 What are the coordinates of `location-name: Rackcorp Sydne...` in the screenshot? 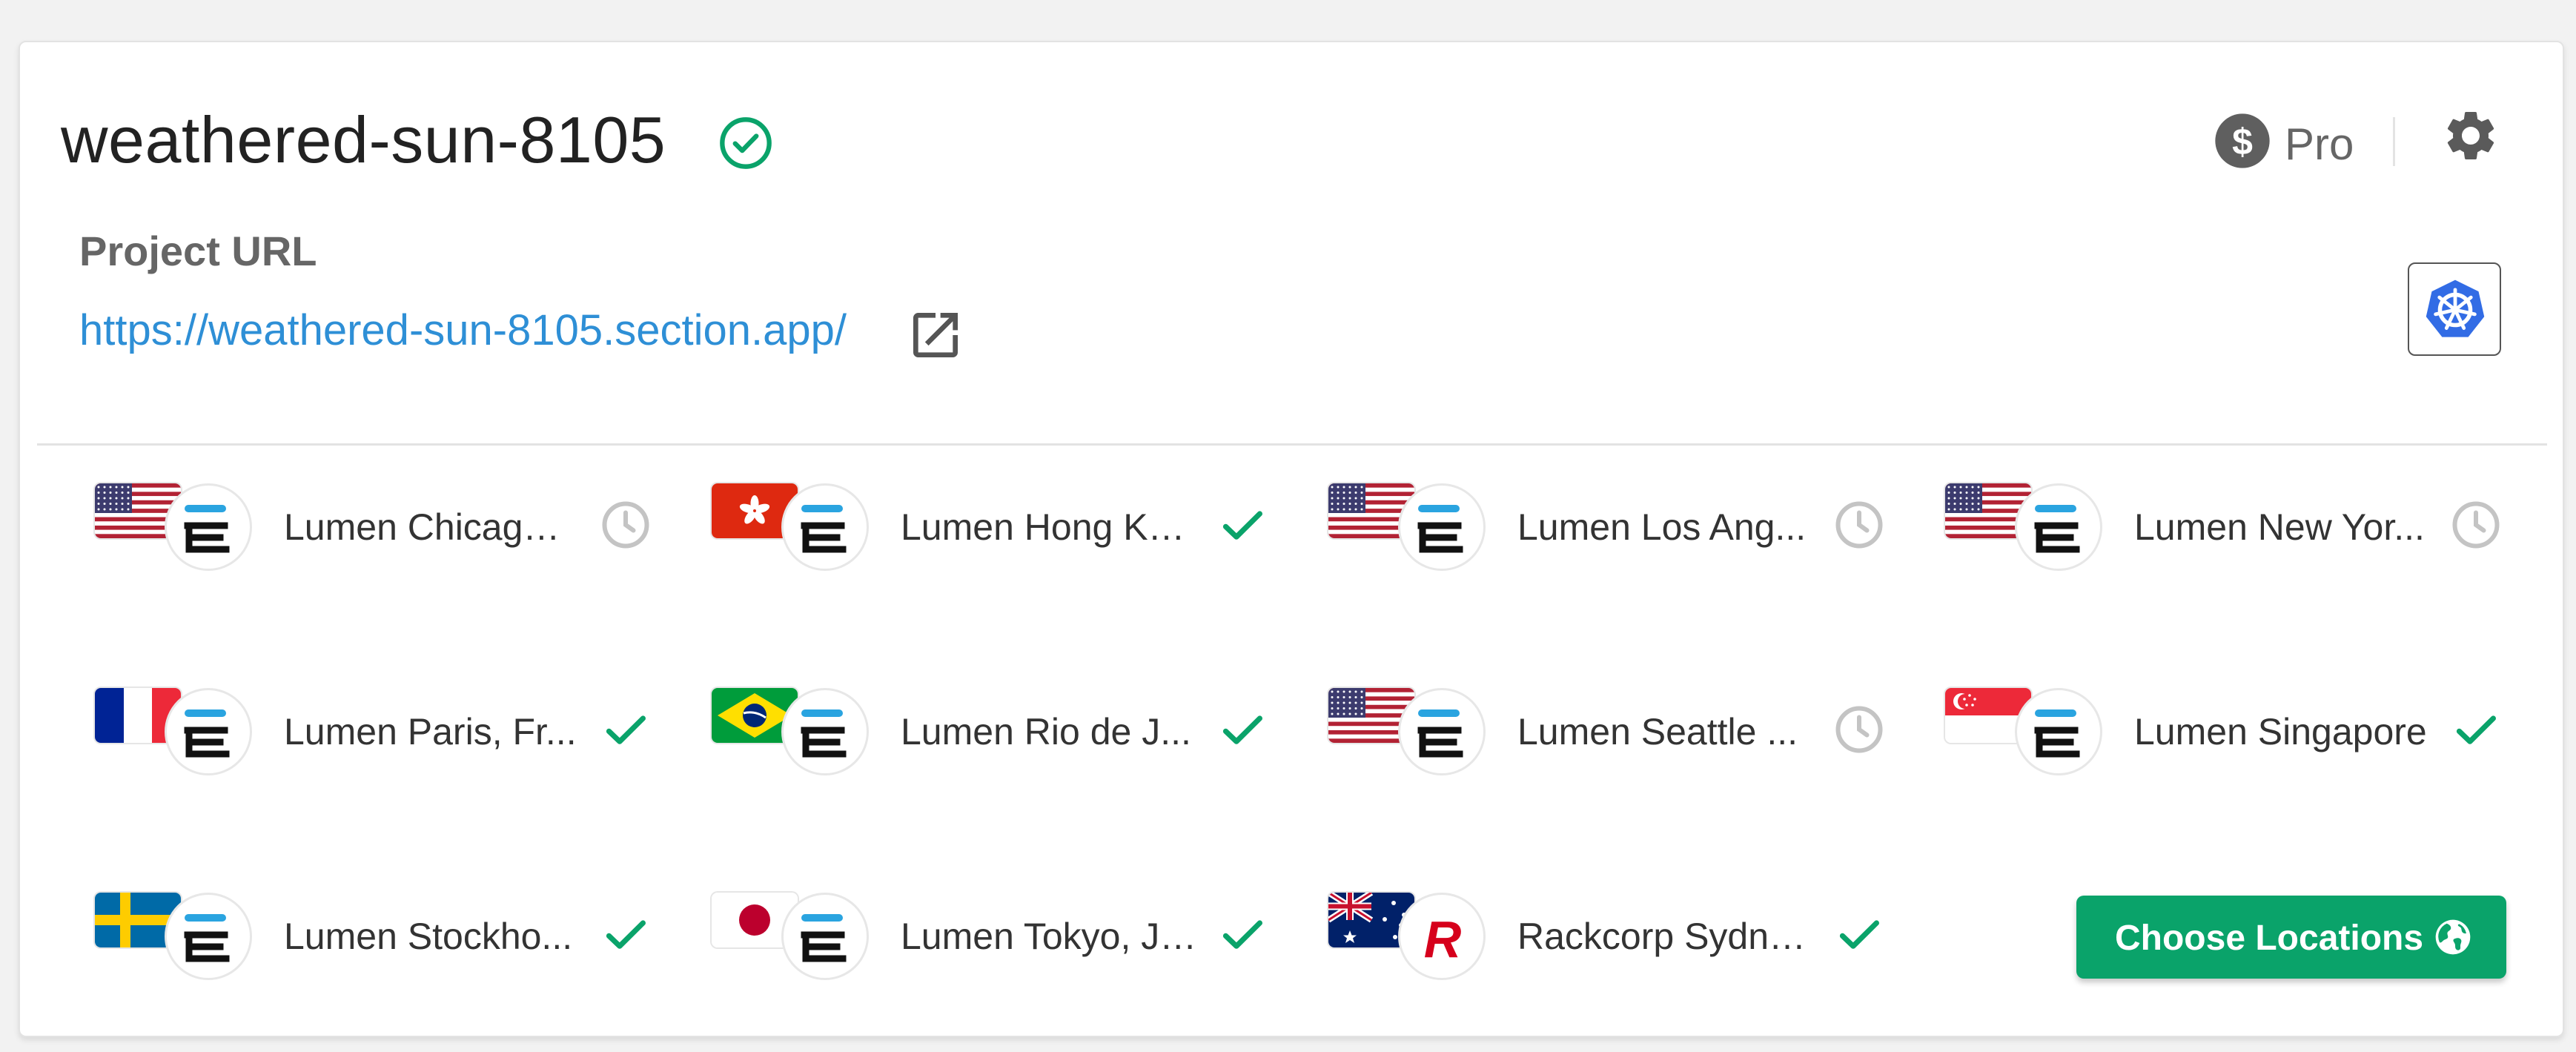 It's located at (1665, 936).